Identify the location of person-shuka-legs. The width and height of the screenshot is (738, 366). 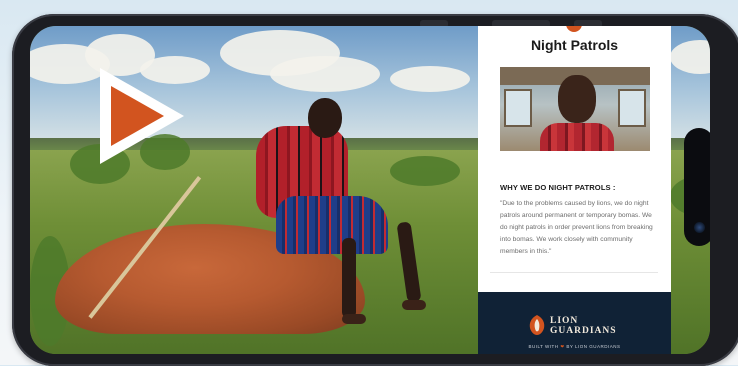
(332, 225).